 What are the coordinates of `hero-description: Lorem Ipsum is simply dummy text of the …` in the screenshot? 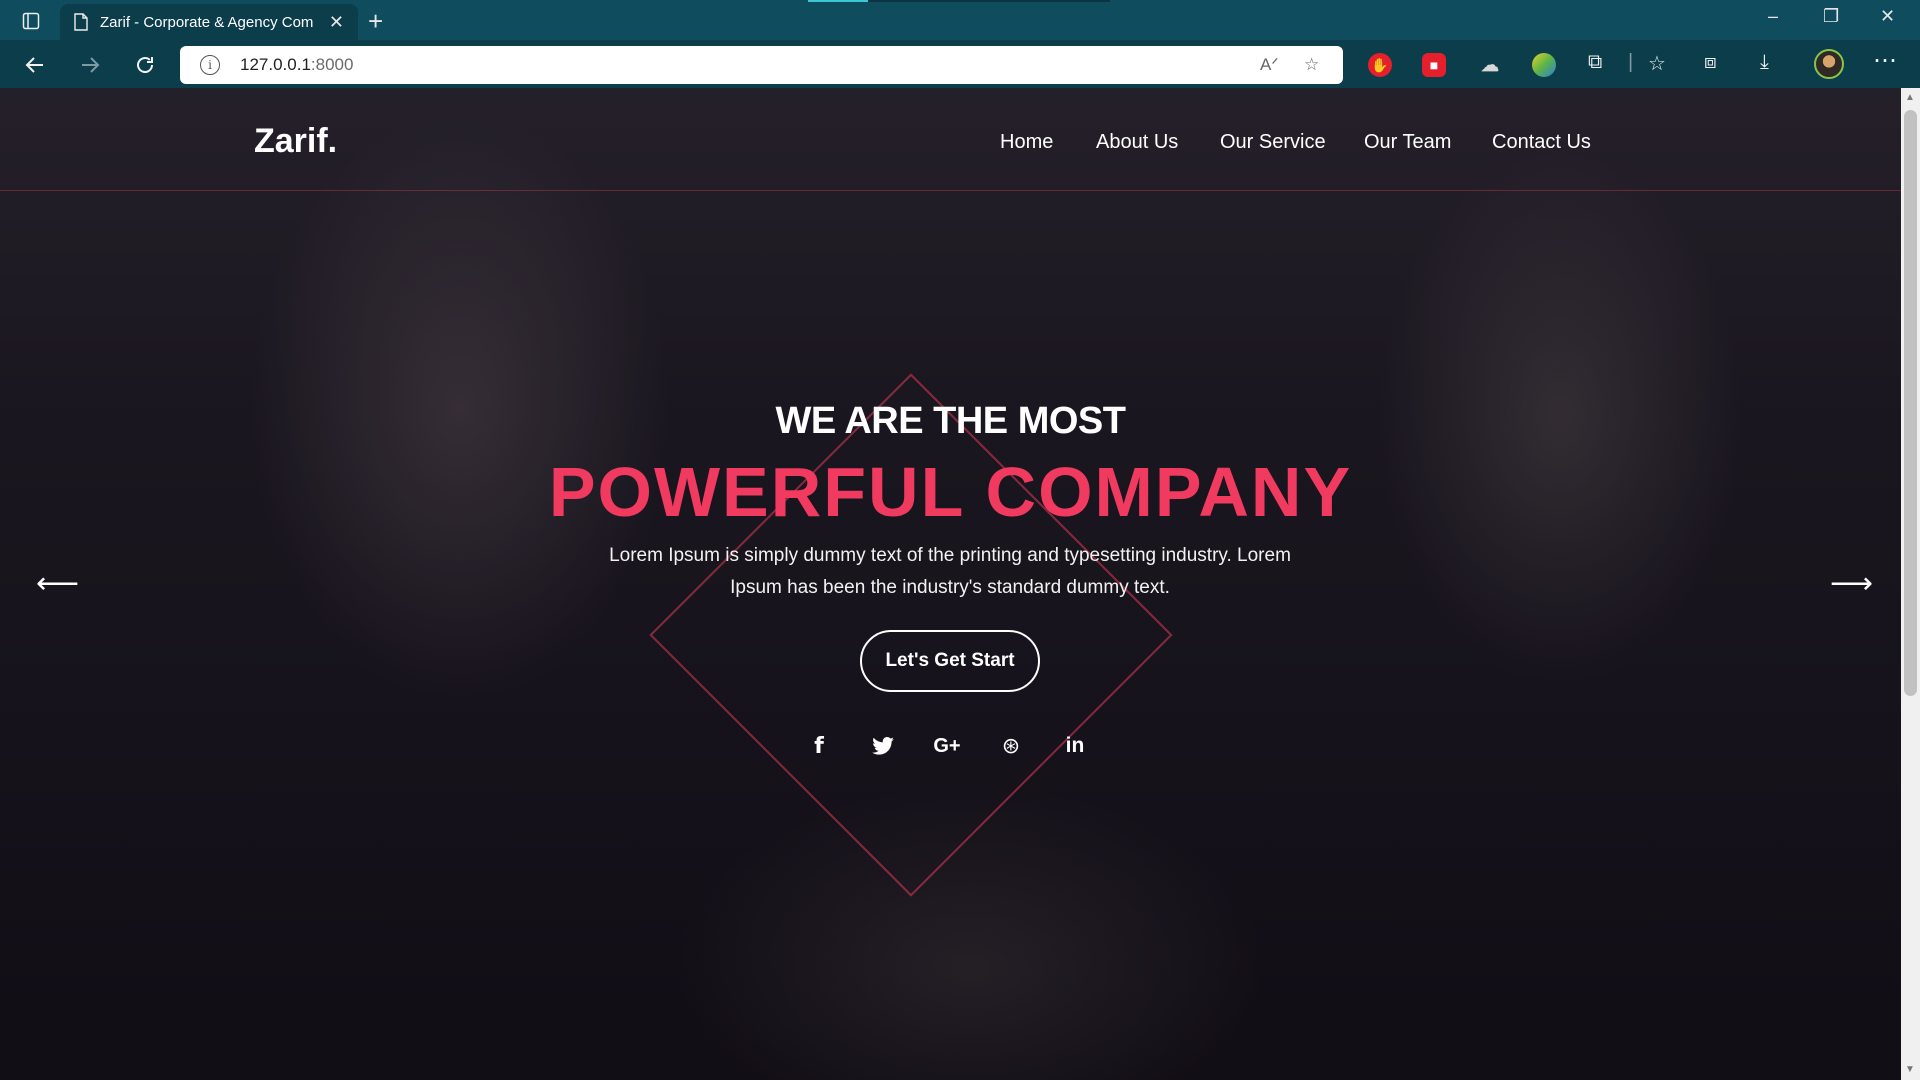 It's located at (950, 571).